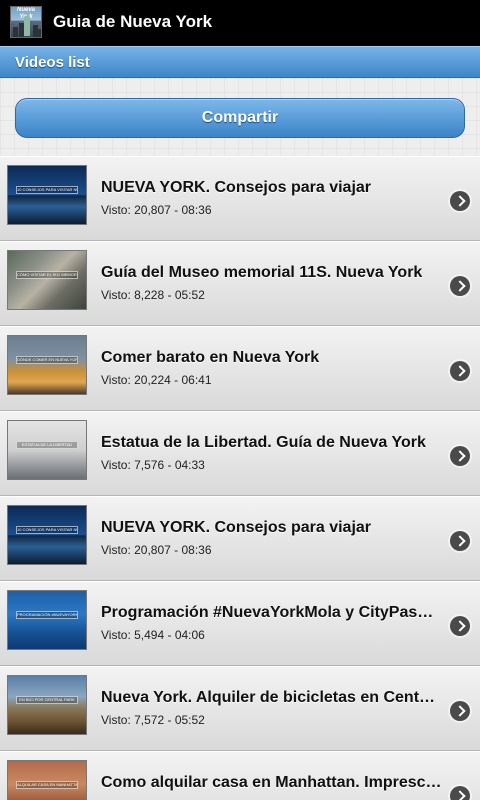  Describe the element at coordinates (133, 21) in the screenshot. I see `app-title: Guia de Nueva York` at that location.